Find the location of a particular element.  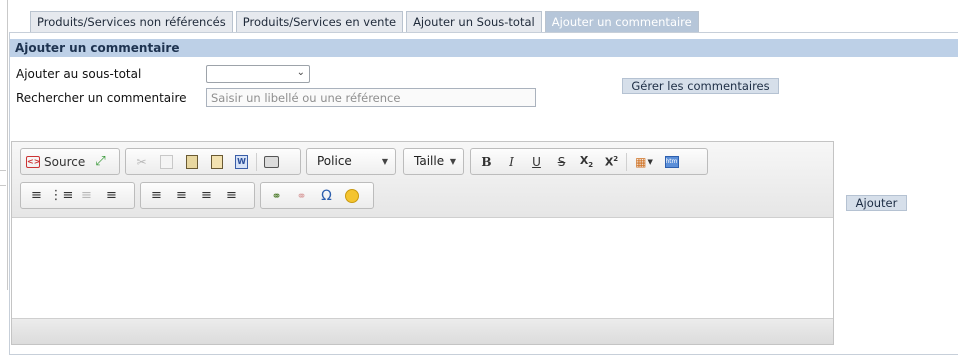

add-comment-button: Ajouter is located at coordinates (876, 203).